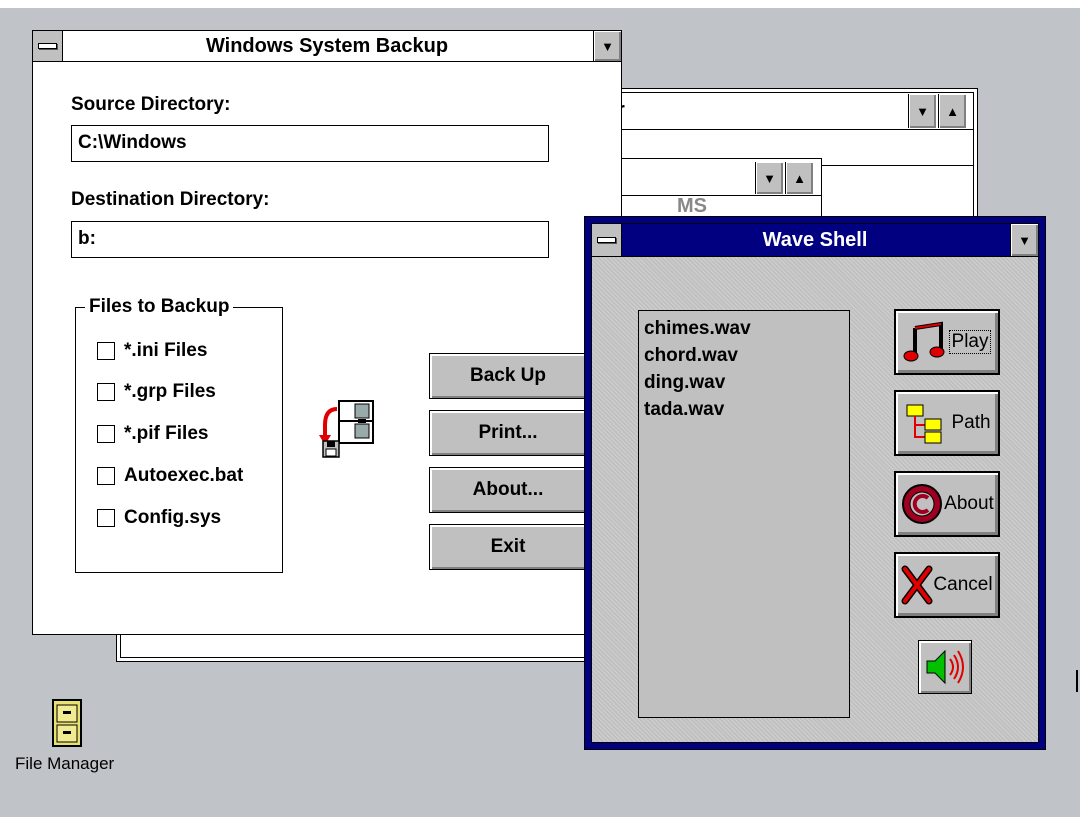  I want to click on music-note-icon, so click(924, 341).